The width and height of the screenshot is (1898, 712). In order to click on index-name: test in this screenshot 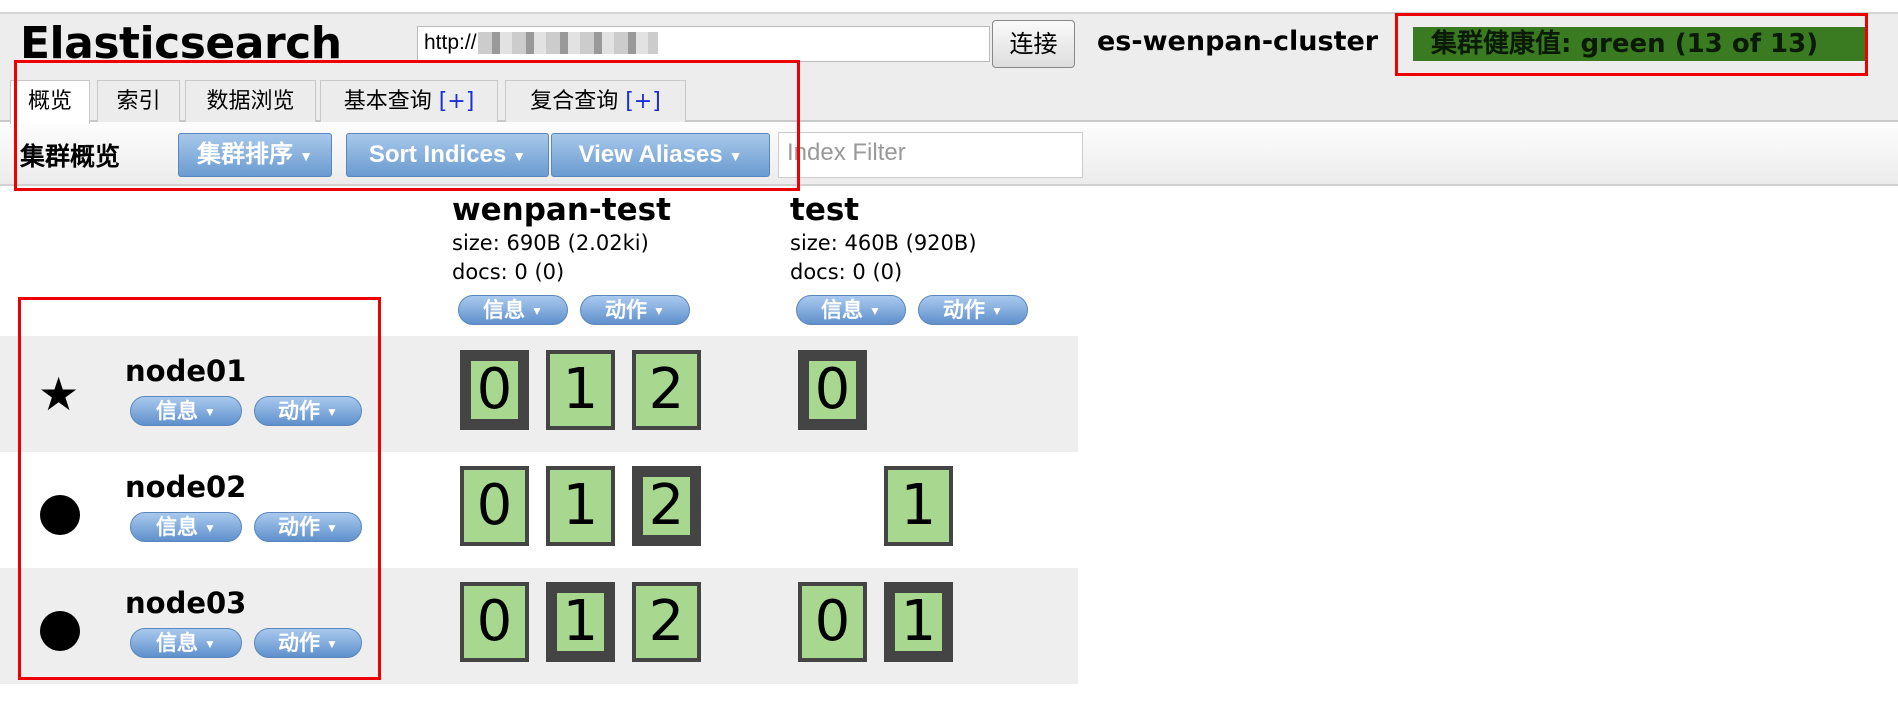, I will do `click(825, 210)`.